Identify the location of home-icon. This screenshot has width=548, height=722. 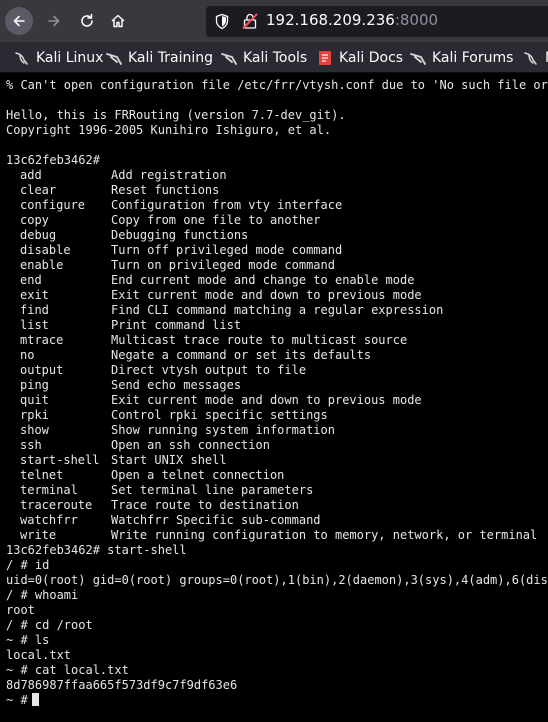
(118, 21).